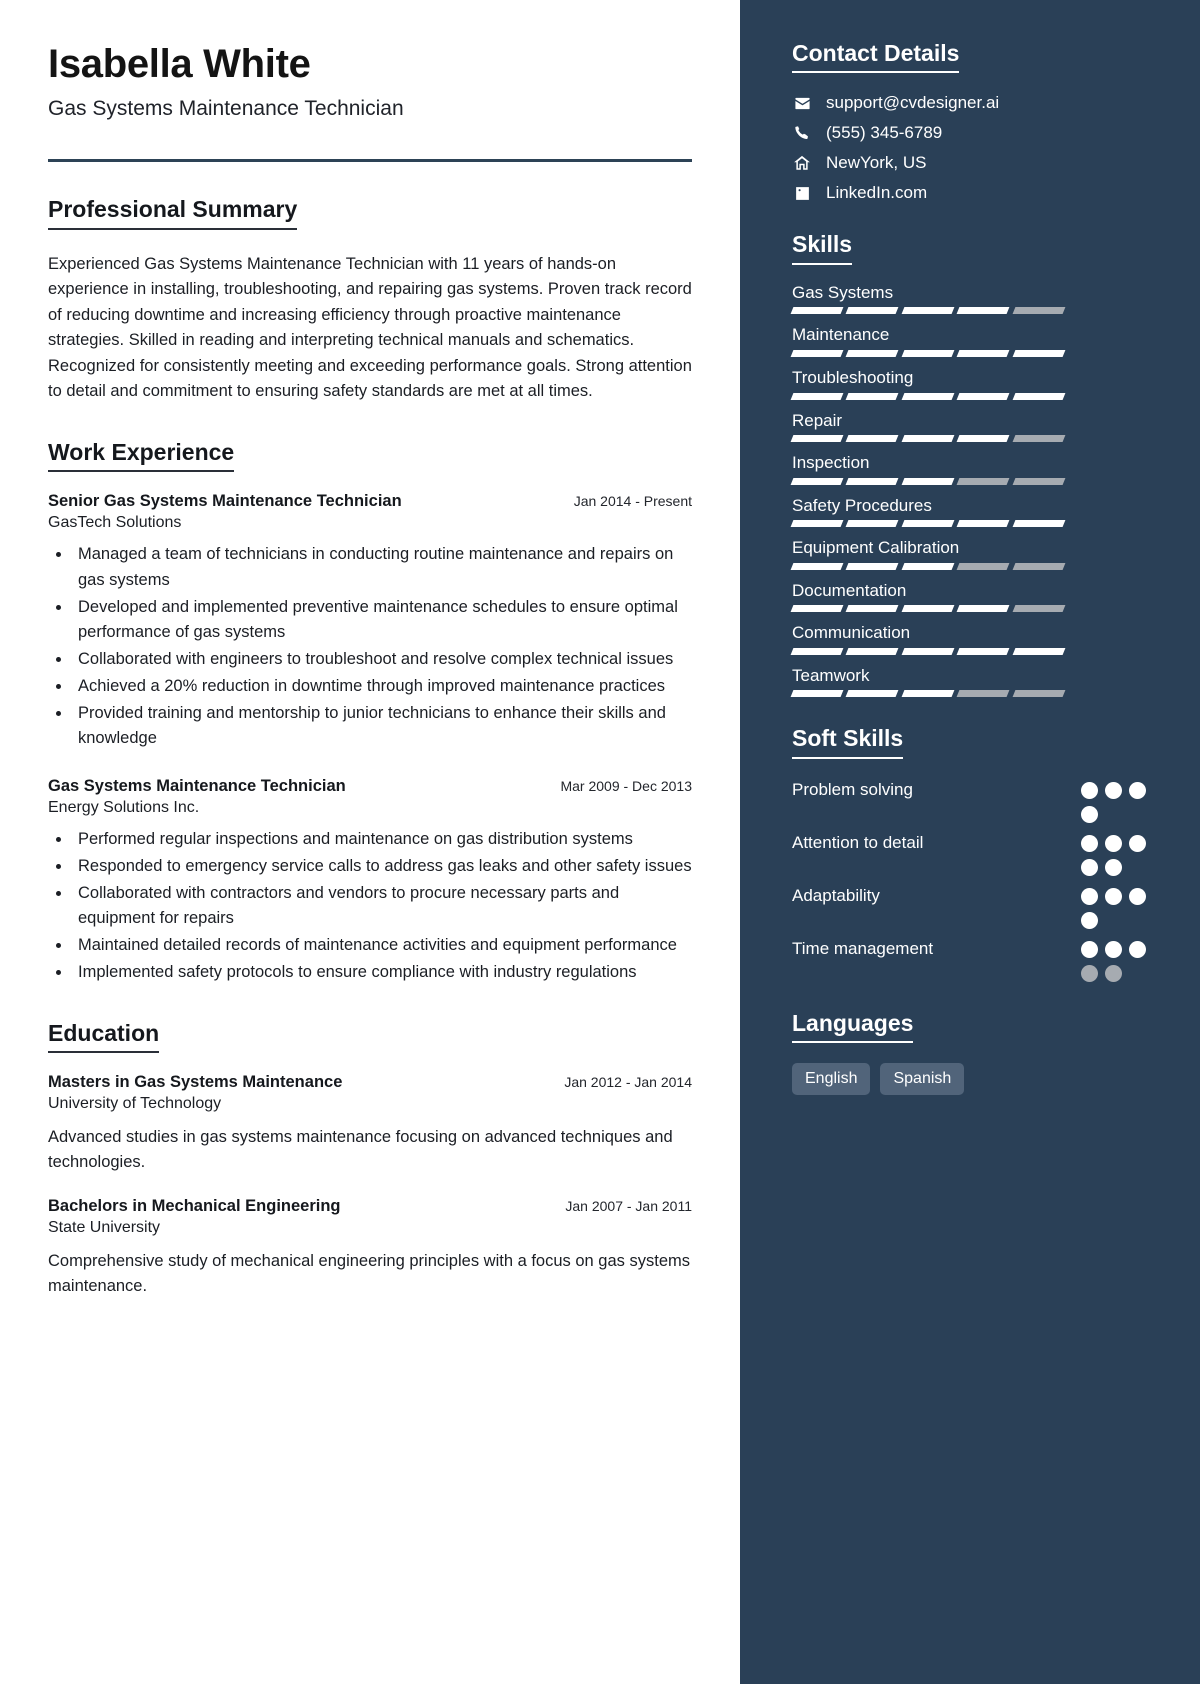 The width and height of the screenshot is (1200, 1684). Describe the element at coordinates (858, 842) in the screenshot. I see `soft-skill-name: Attention to detail` at that location.